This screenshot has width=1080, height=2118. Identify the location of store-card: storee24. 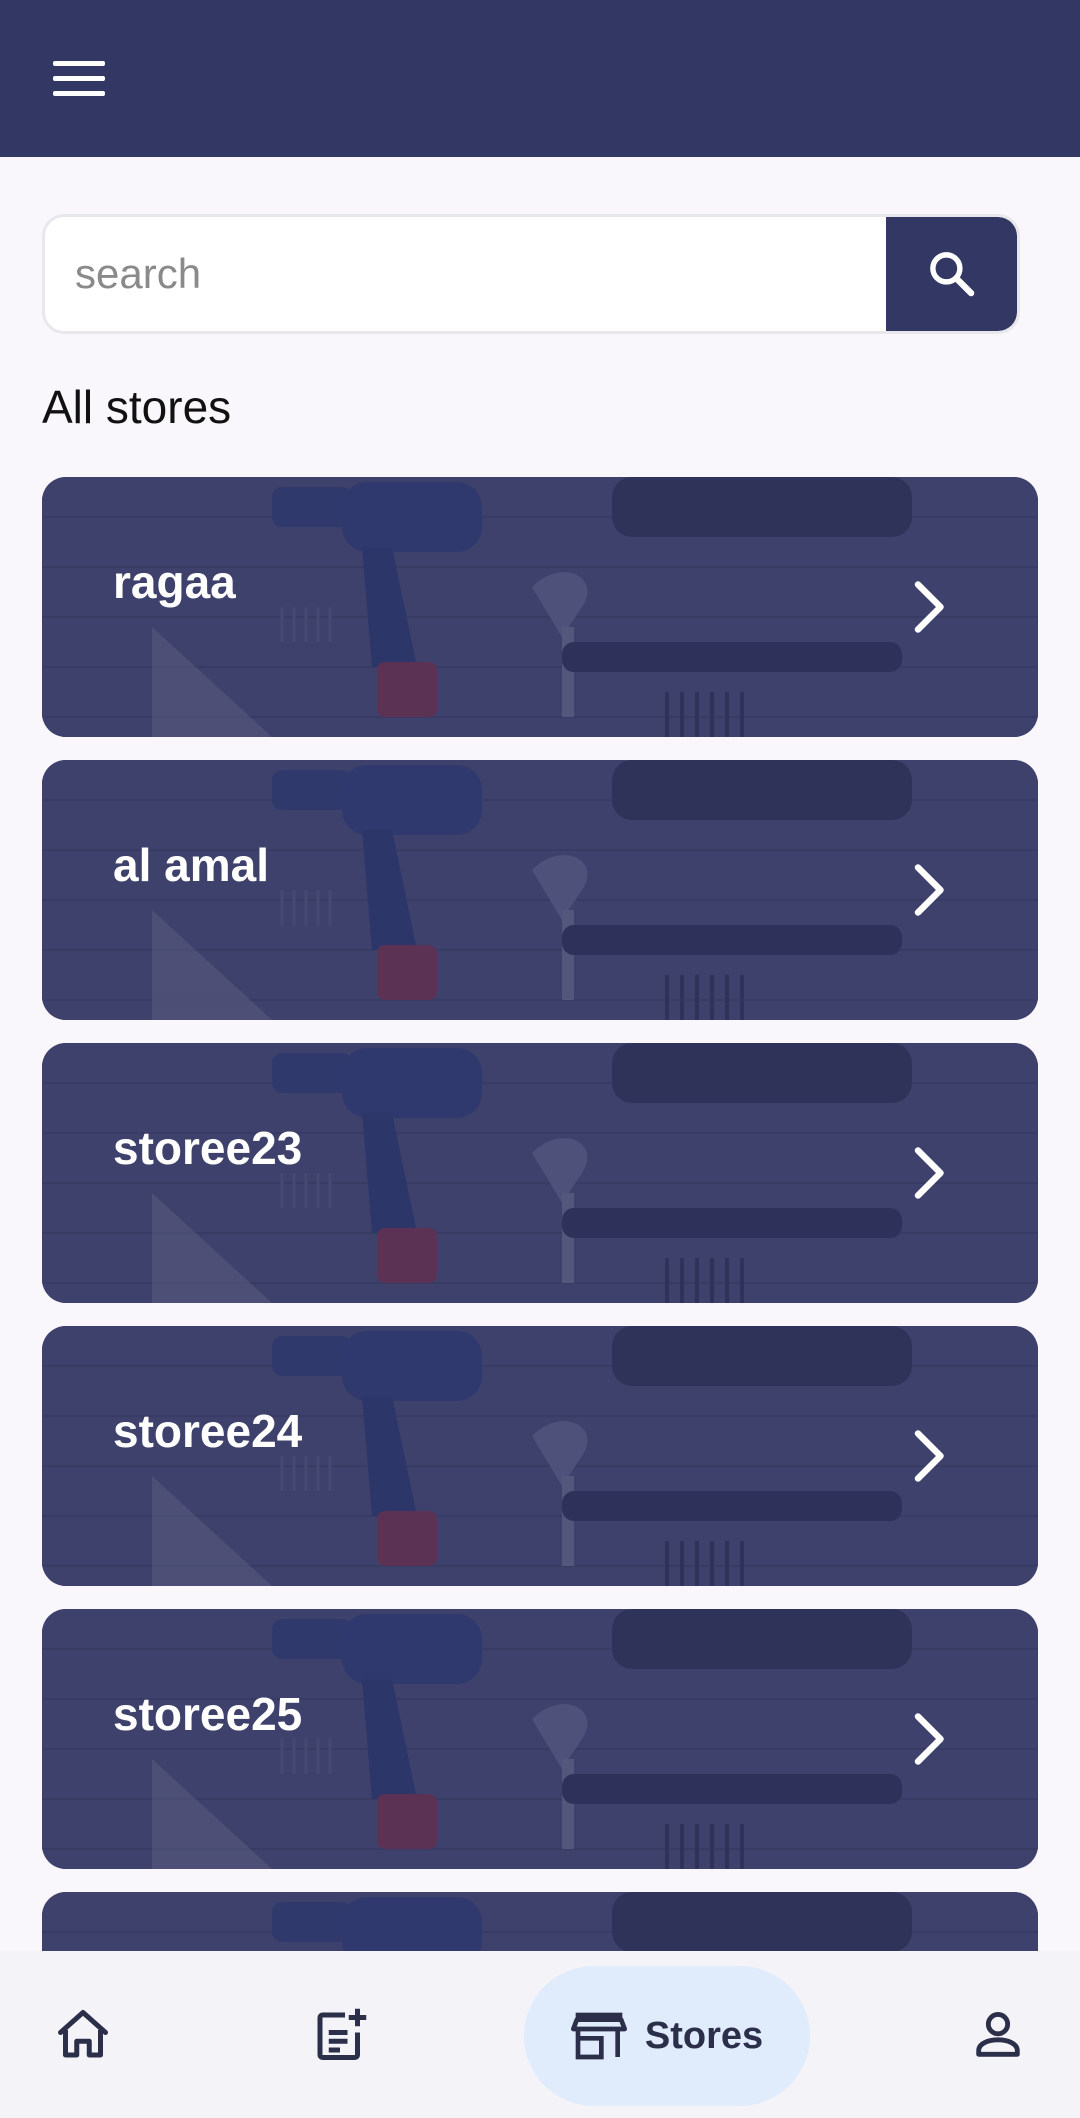
(540, 1456).